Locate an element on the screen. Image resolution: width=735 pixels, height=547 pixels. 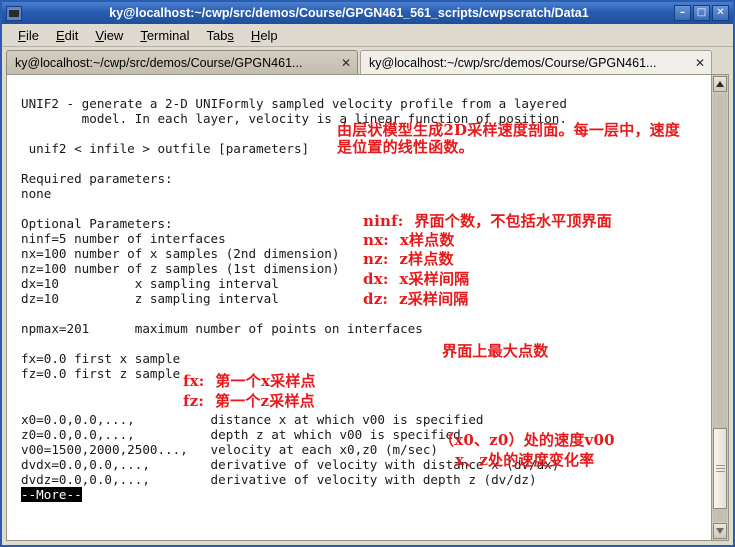
annotation-11: x、z处的速度变化率 is located at coordinates (525, 460).